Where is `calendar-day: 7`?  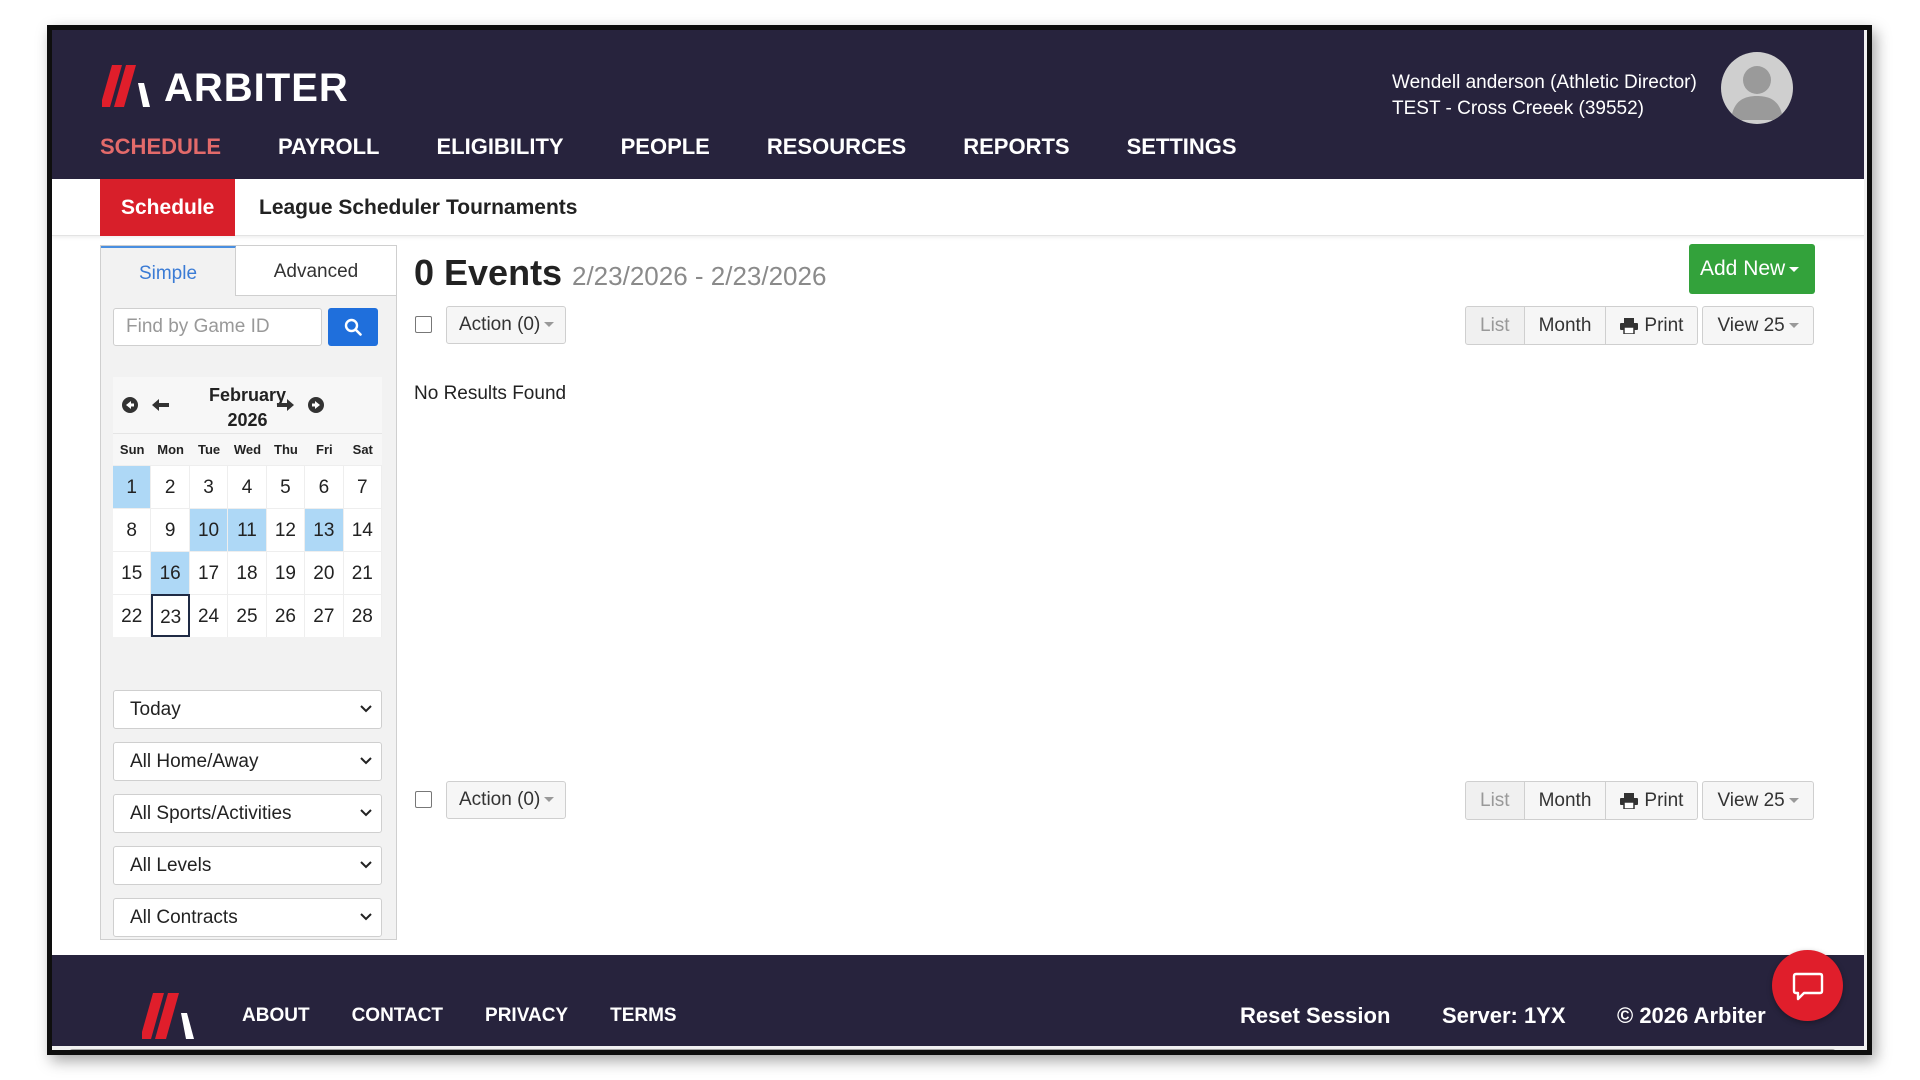
calendar-day: 7 is located at coordinates (362, 486).